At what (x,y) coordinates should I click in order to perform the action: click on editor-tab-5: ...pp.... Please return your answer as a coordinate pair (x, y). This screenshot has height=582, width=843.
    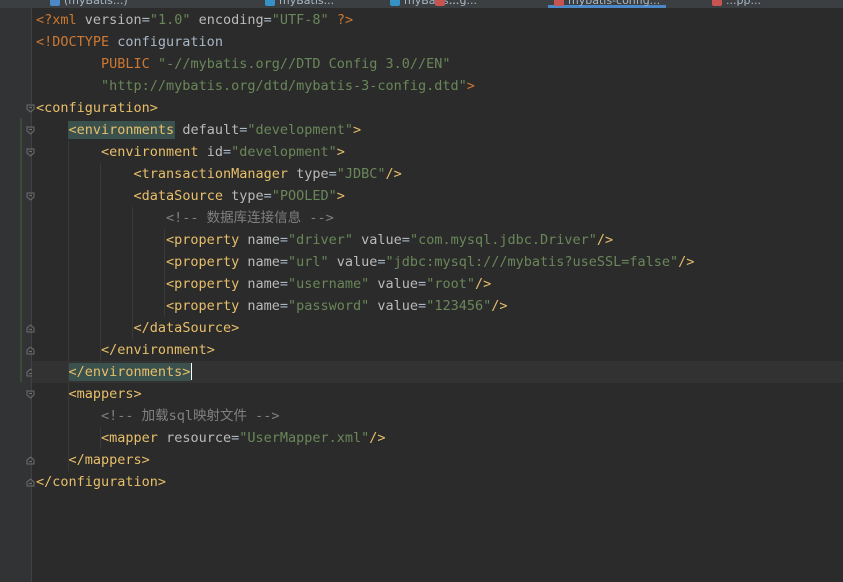
    Looking at the image, I should click on (736, 4).